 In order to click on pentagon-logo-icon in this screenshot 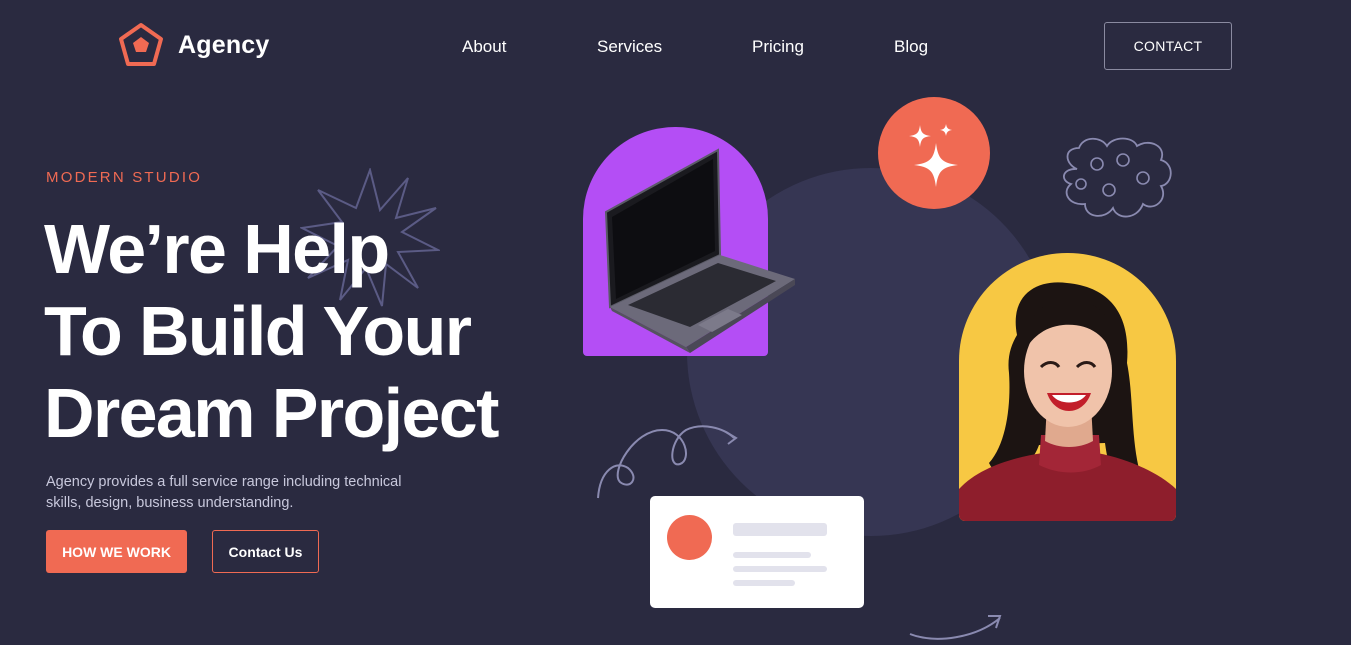, I will do `click(141, 44)`.